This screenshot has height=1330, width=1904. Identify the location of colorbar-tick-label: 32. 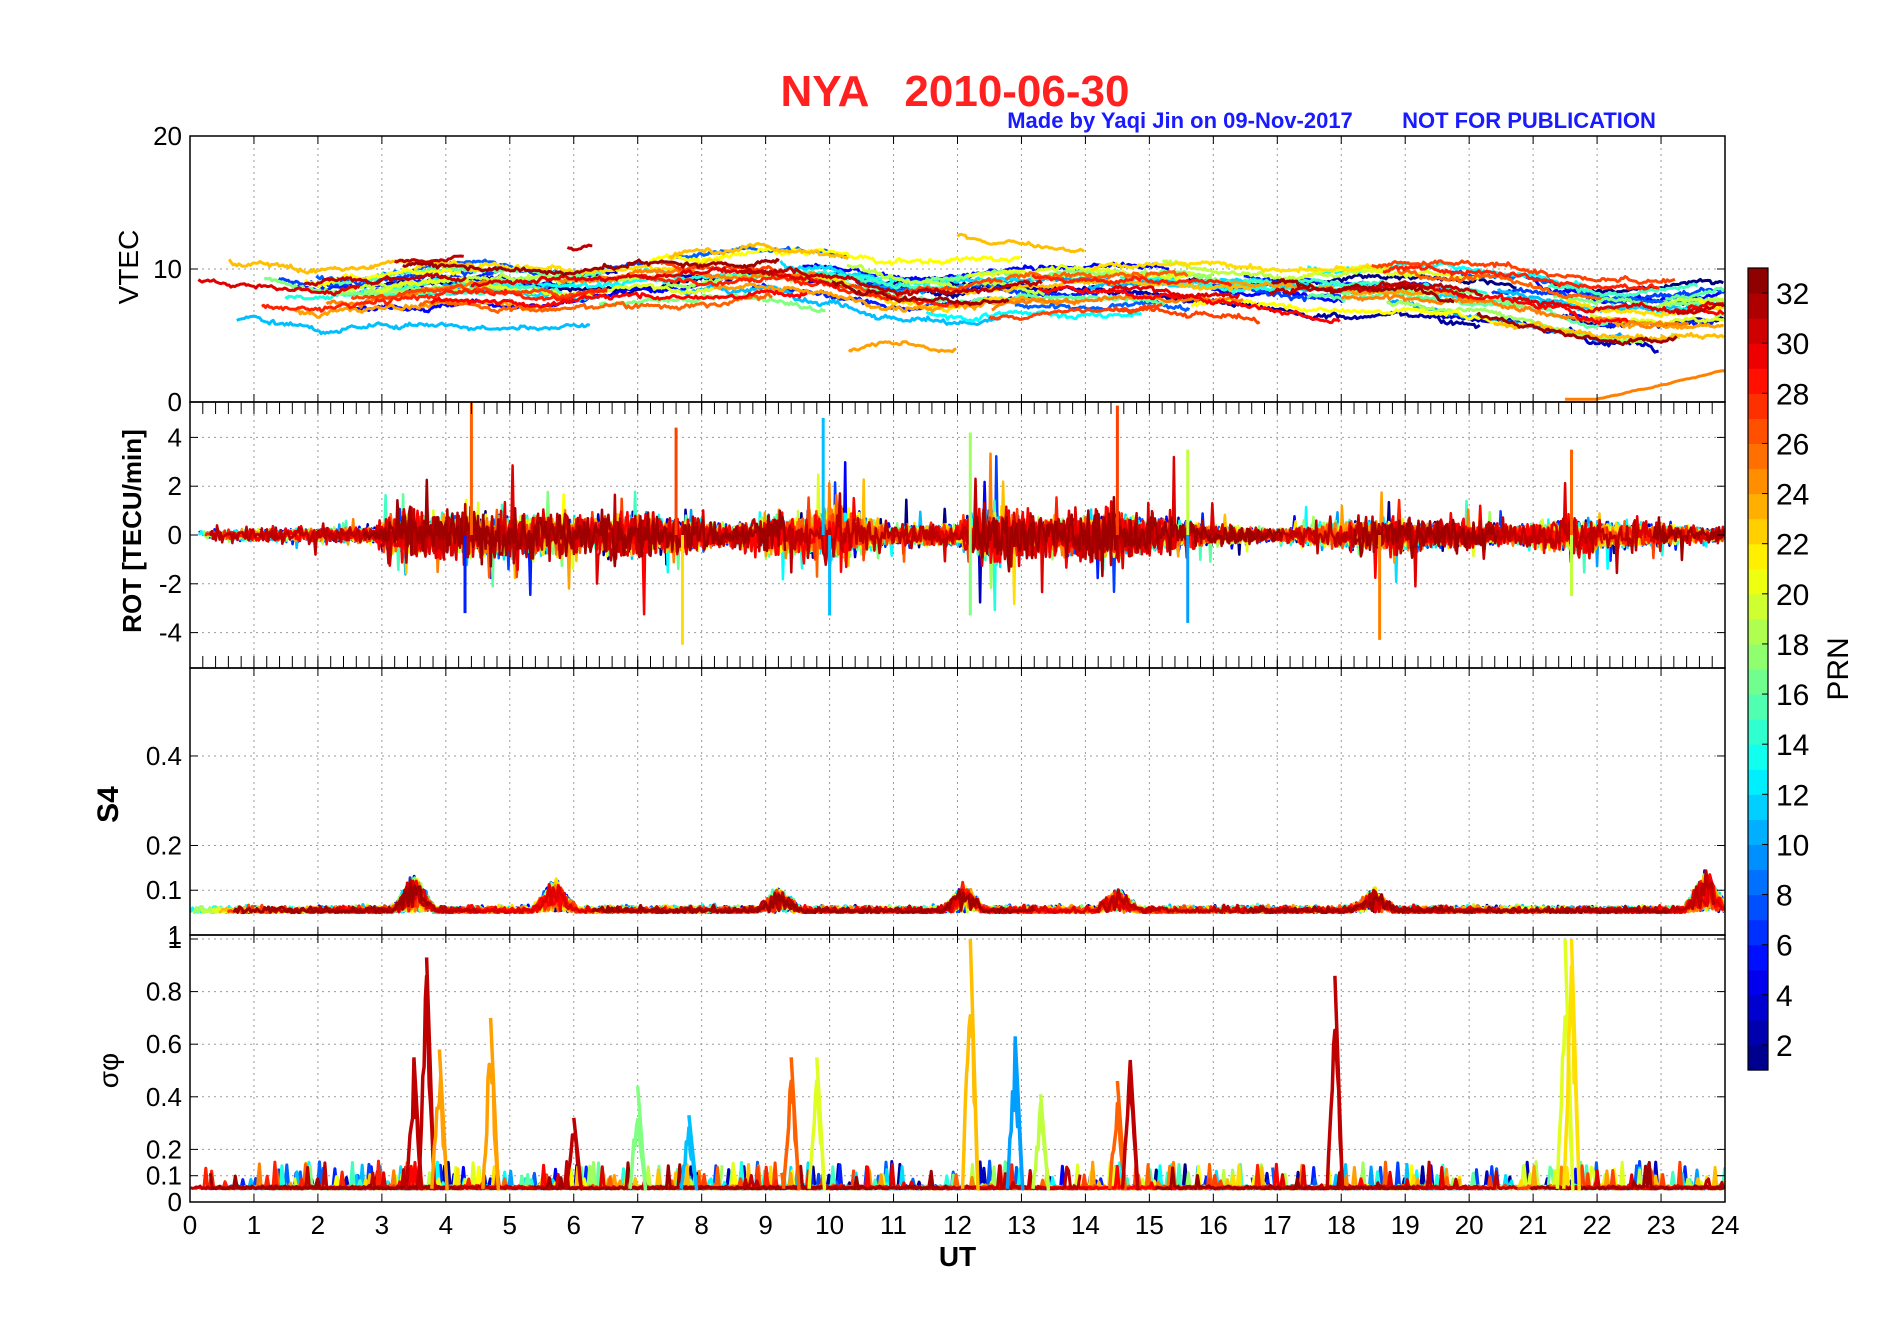
(1792, 294).